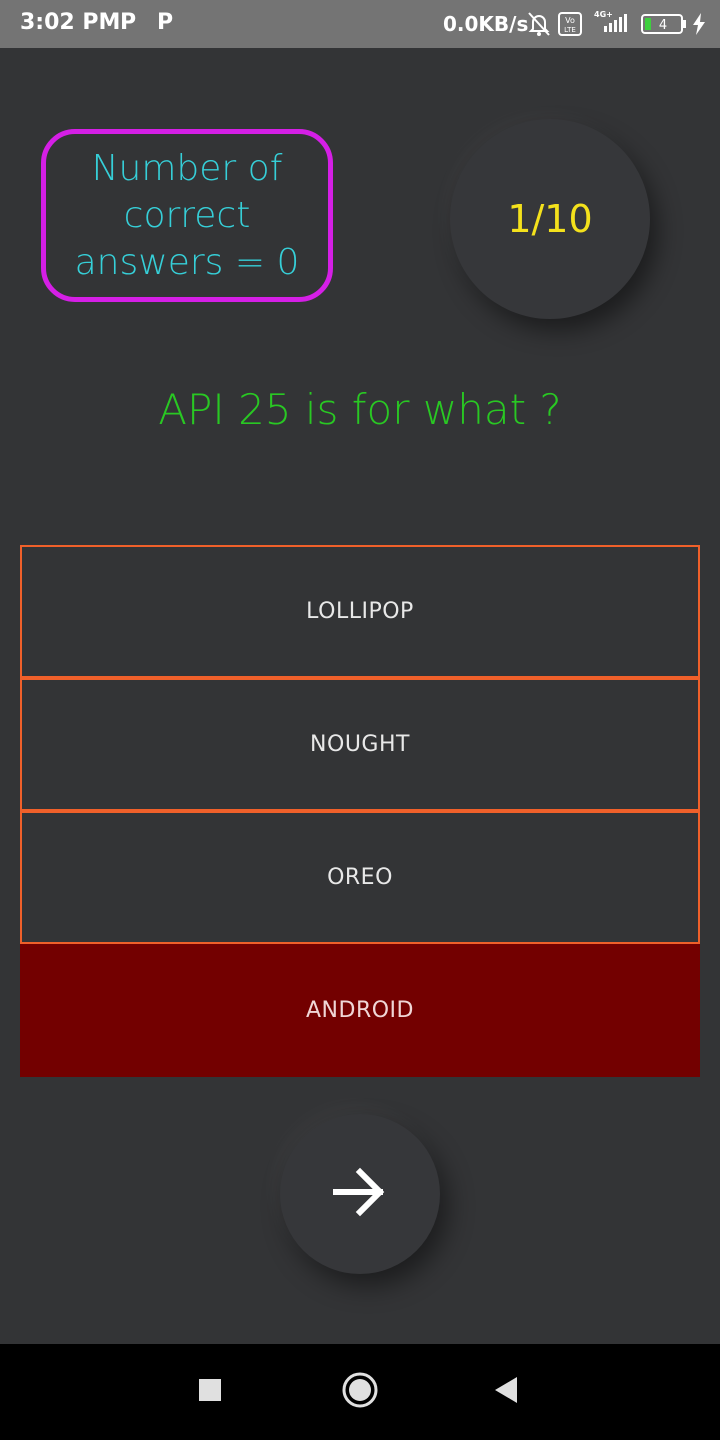 The image size is (720, 1440). What do you see at coordinates (699, 26) in the screenshot?
I see `charging-icon` at bounding box center [699, 26].